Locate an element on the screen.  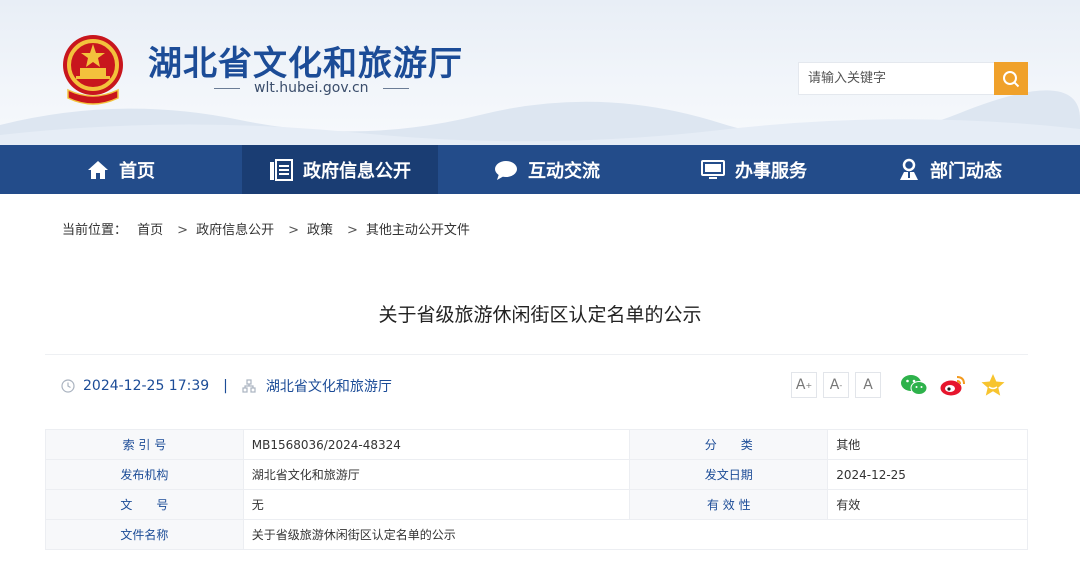
nav-item-gov-info: 政府信息公开 is located at coordinates (340, 169).